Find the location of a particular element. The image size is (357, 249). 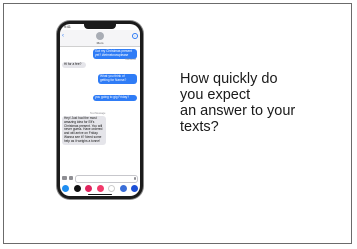

input-bar is located at coordinates (100, 179).